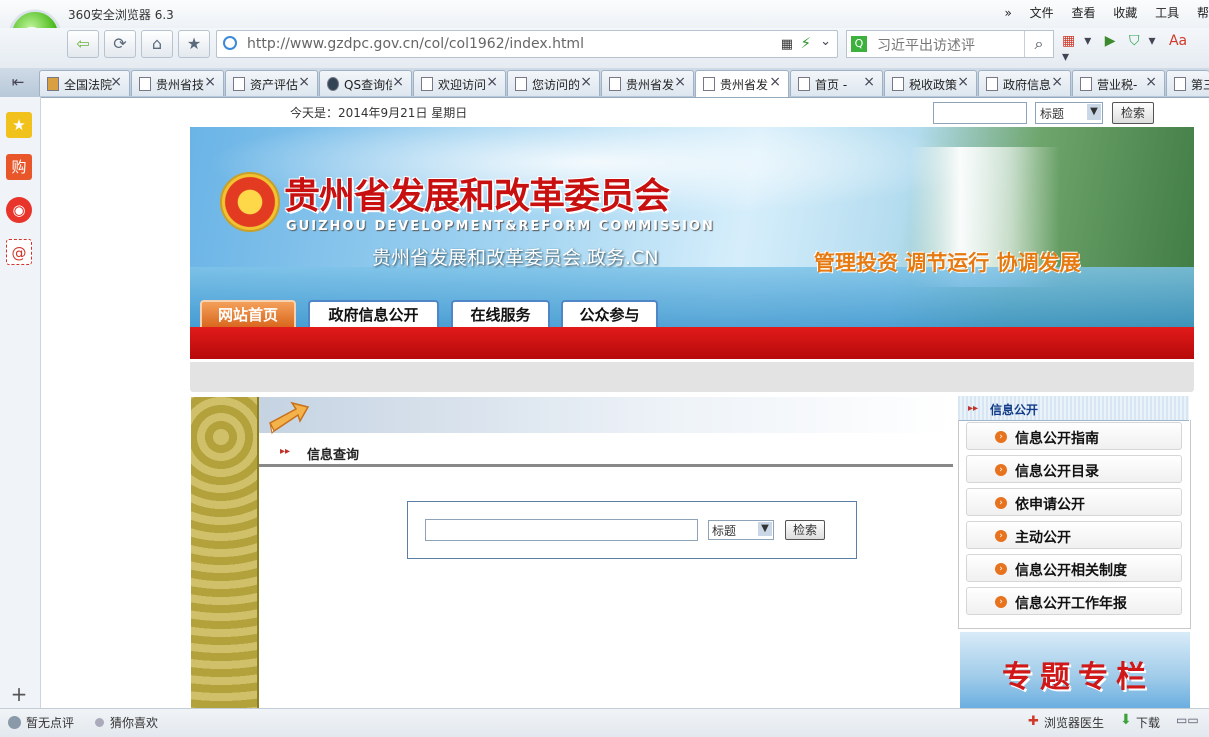 This screenshot has height=737, width=1209. Describe the element at coordinates (50, 722) in the screenshot. I see `status-review: 暂无点评` at that location.